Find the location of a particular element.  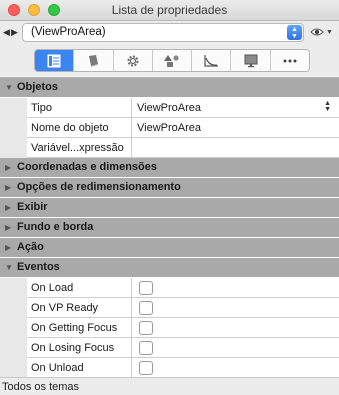

more-icon is located at coordinates (290, 60).